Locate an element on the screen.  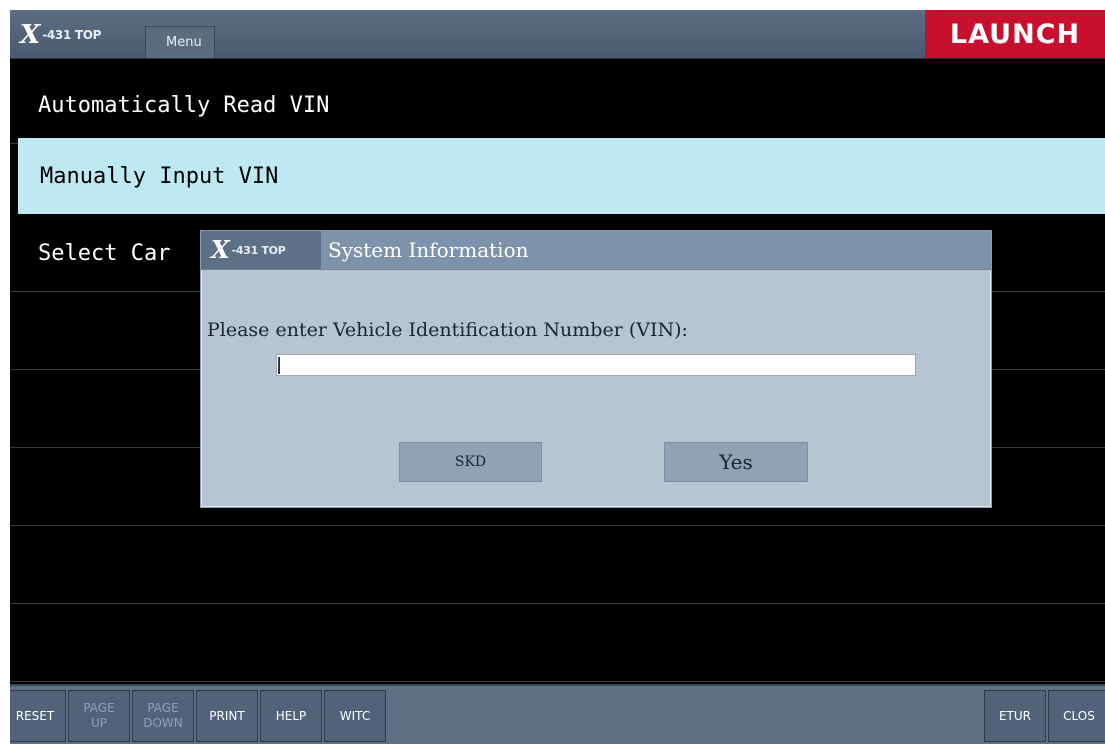
reset-button: RESET is located at coordinates (38, 716).